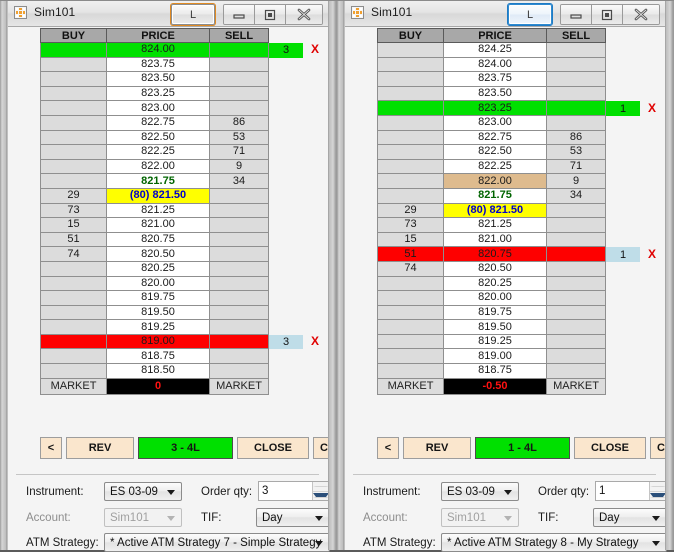  I want to click on buy-qty-cell: 15, so click(73, 225).